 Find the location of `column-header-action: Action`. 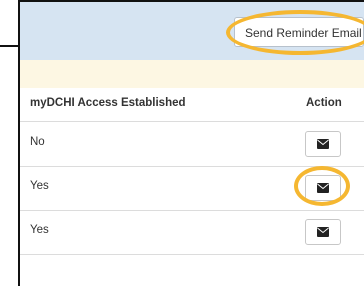

column-header-action: Action is located at coordinates (324, 103).